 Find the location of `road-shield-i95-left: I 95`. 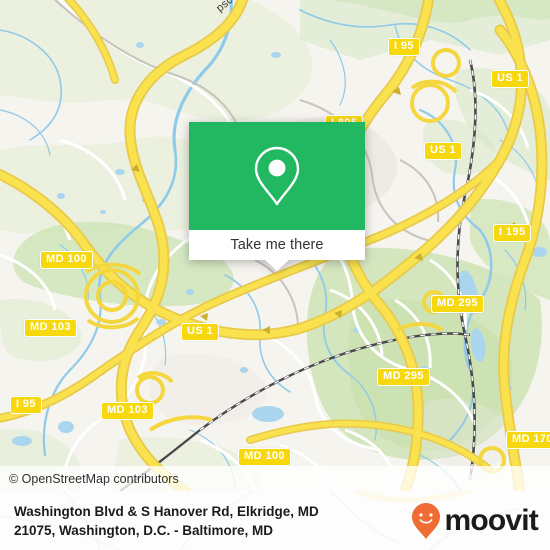

road-shield-i95-left: I 95 is located at coordinates (26, 405).